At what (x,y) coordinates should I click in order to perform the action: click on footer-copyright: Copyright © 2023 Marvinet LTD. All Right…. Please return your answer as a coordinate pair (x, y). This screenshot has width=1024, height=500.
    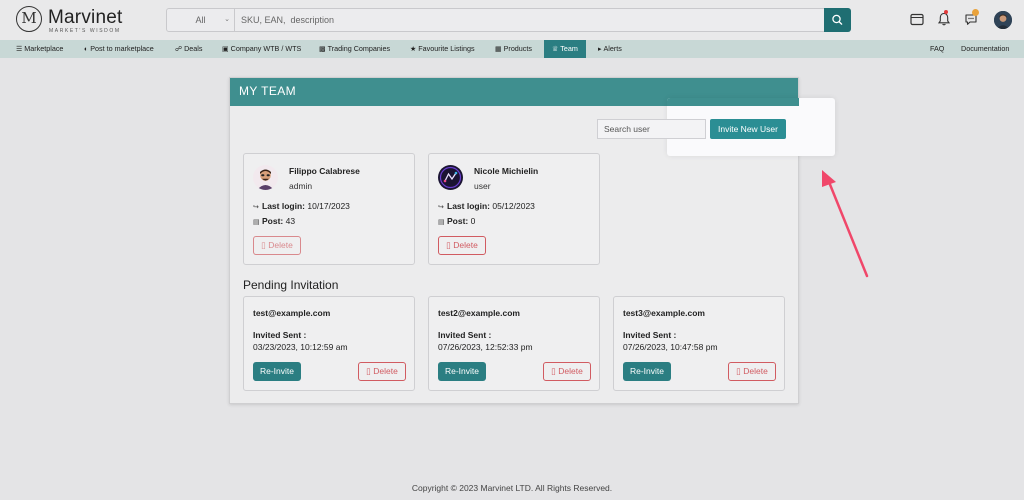
    Looking at the image, I should click on (512, 488).